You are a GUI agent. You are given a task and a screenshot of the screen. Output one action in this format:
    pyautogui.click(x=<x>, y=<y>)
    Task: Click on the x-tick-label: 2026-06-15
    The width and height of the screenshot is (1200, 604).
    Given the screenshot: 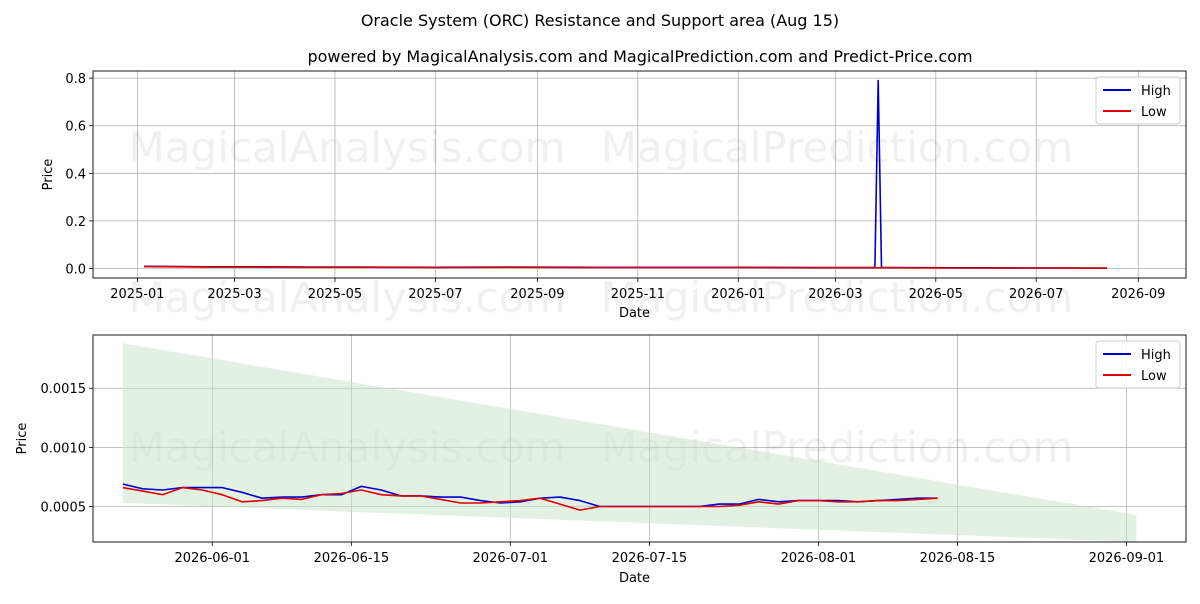 What is the action you would take?
    pyautogui.click(x=352, y=558)
    